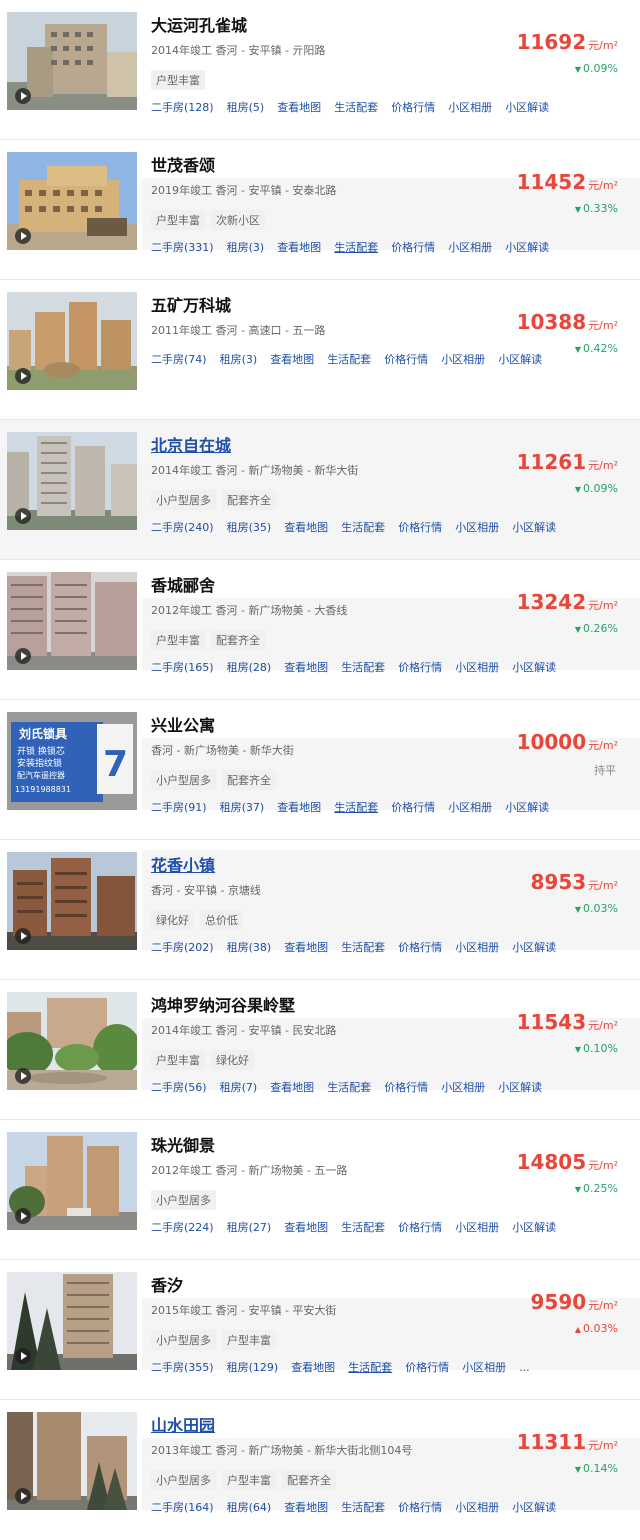 Image resolution: width=640 pixels, height=1540 pixels. I want to click on link-rent: 租房(28), so click(249, 667).